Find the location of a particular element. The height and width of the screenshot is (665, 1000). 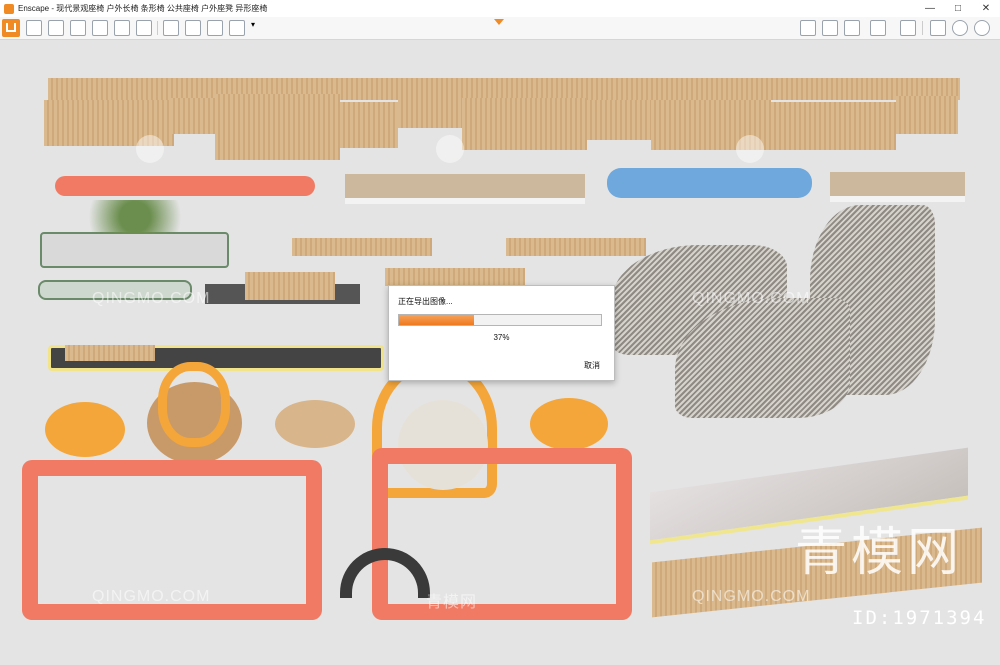

asset-library-icon is located at coordinates (34, 28).